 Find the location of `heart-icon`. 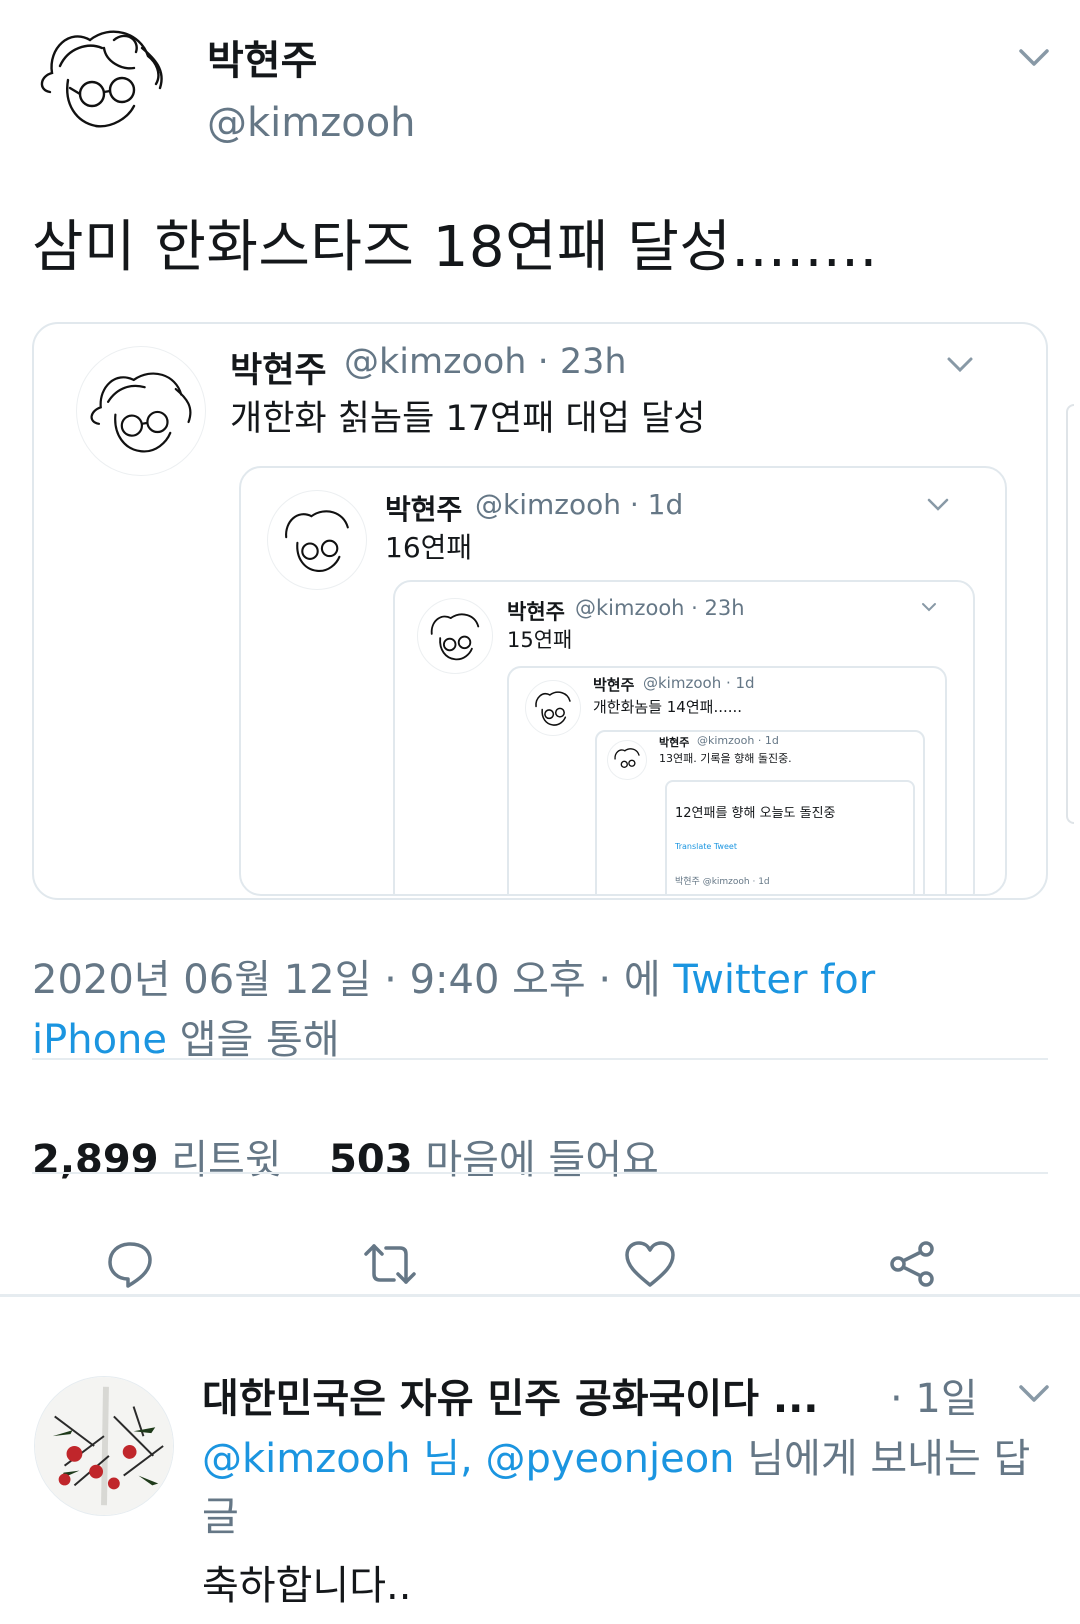

heart-icon is located at coordinates (650, 1264).